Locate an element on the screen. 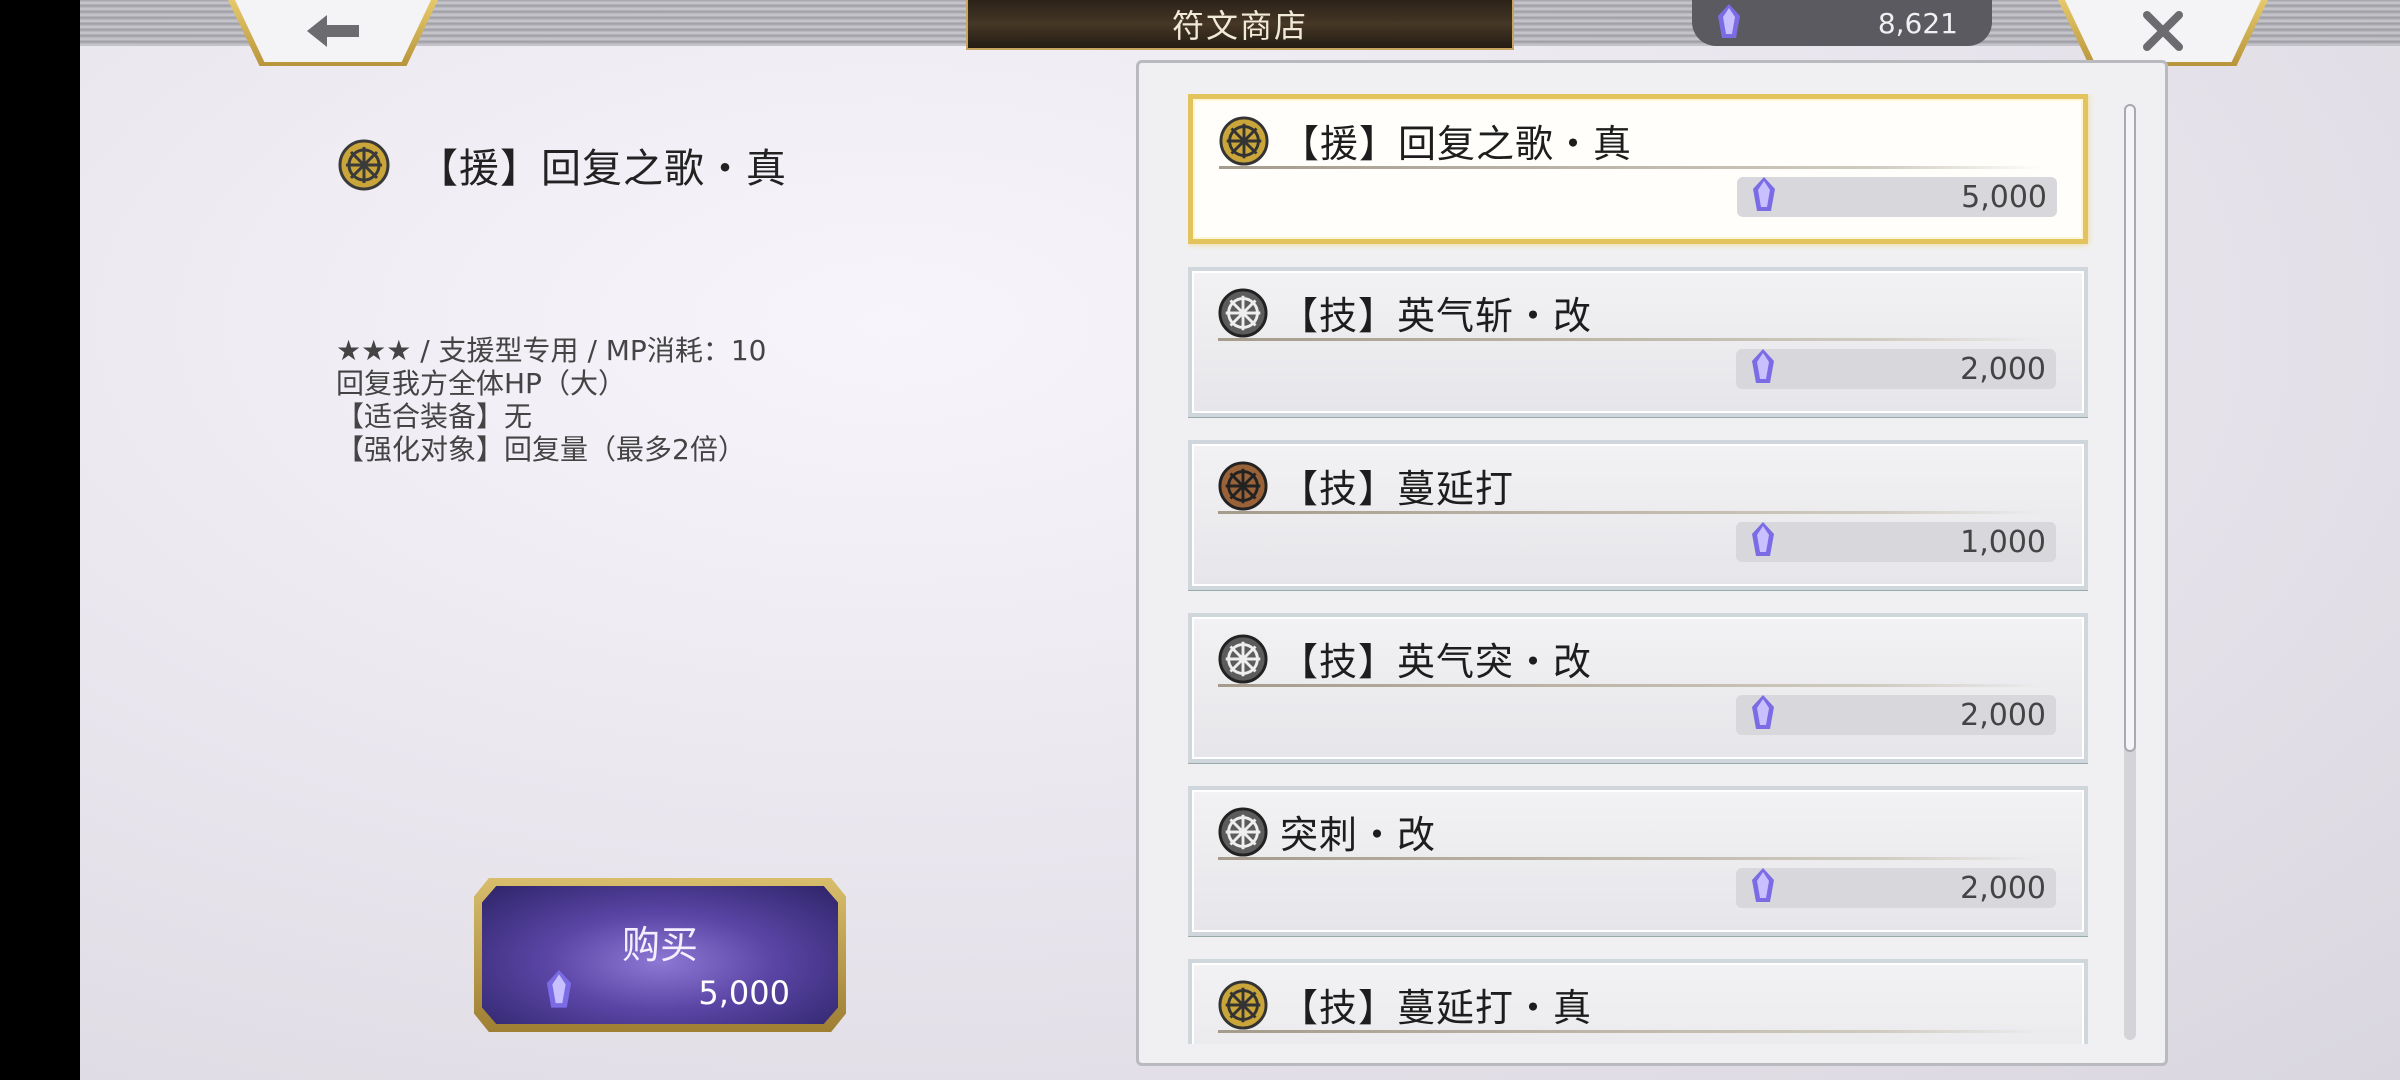 This screenshot has width=2400, height=1080. rune-label: 【技】蔓延打・真 is located at coordinates (1436, 1008).